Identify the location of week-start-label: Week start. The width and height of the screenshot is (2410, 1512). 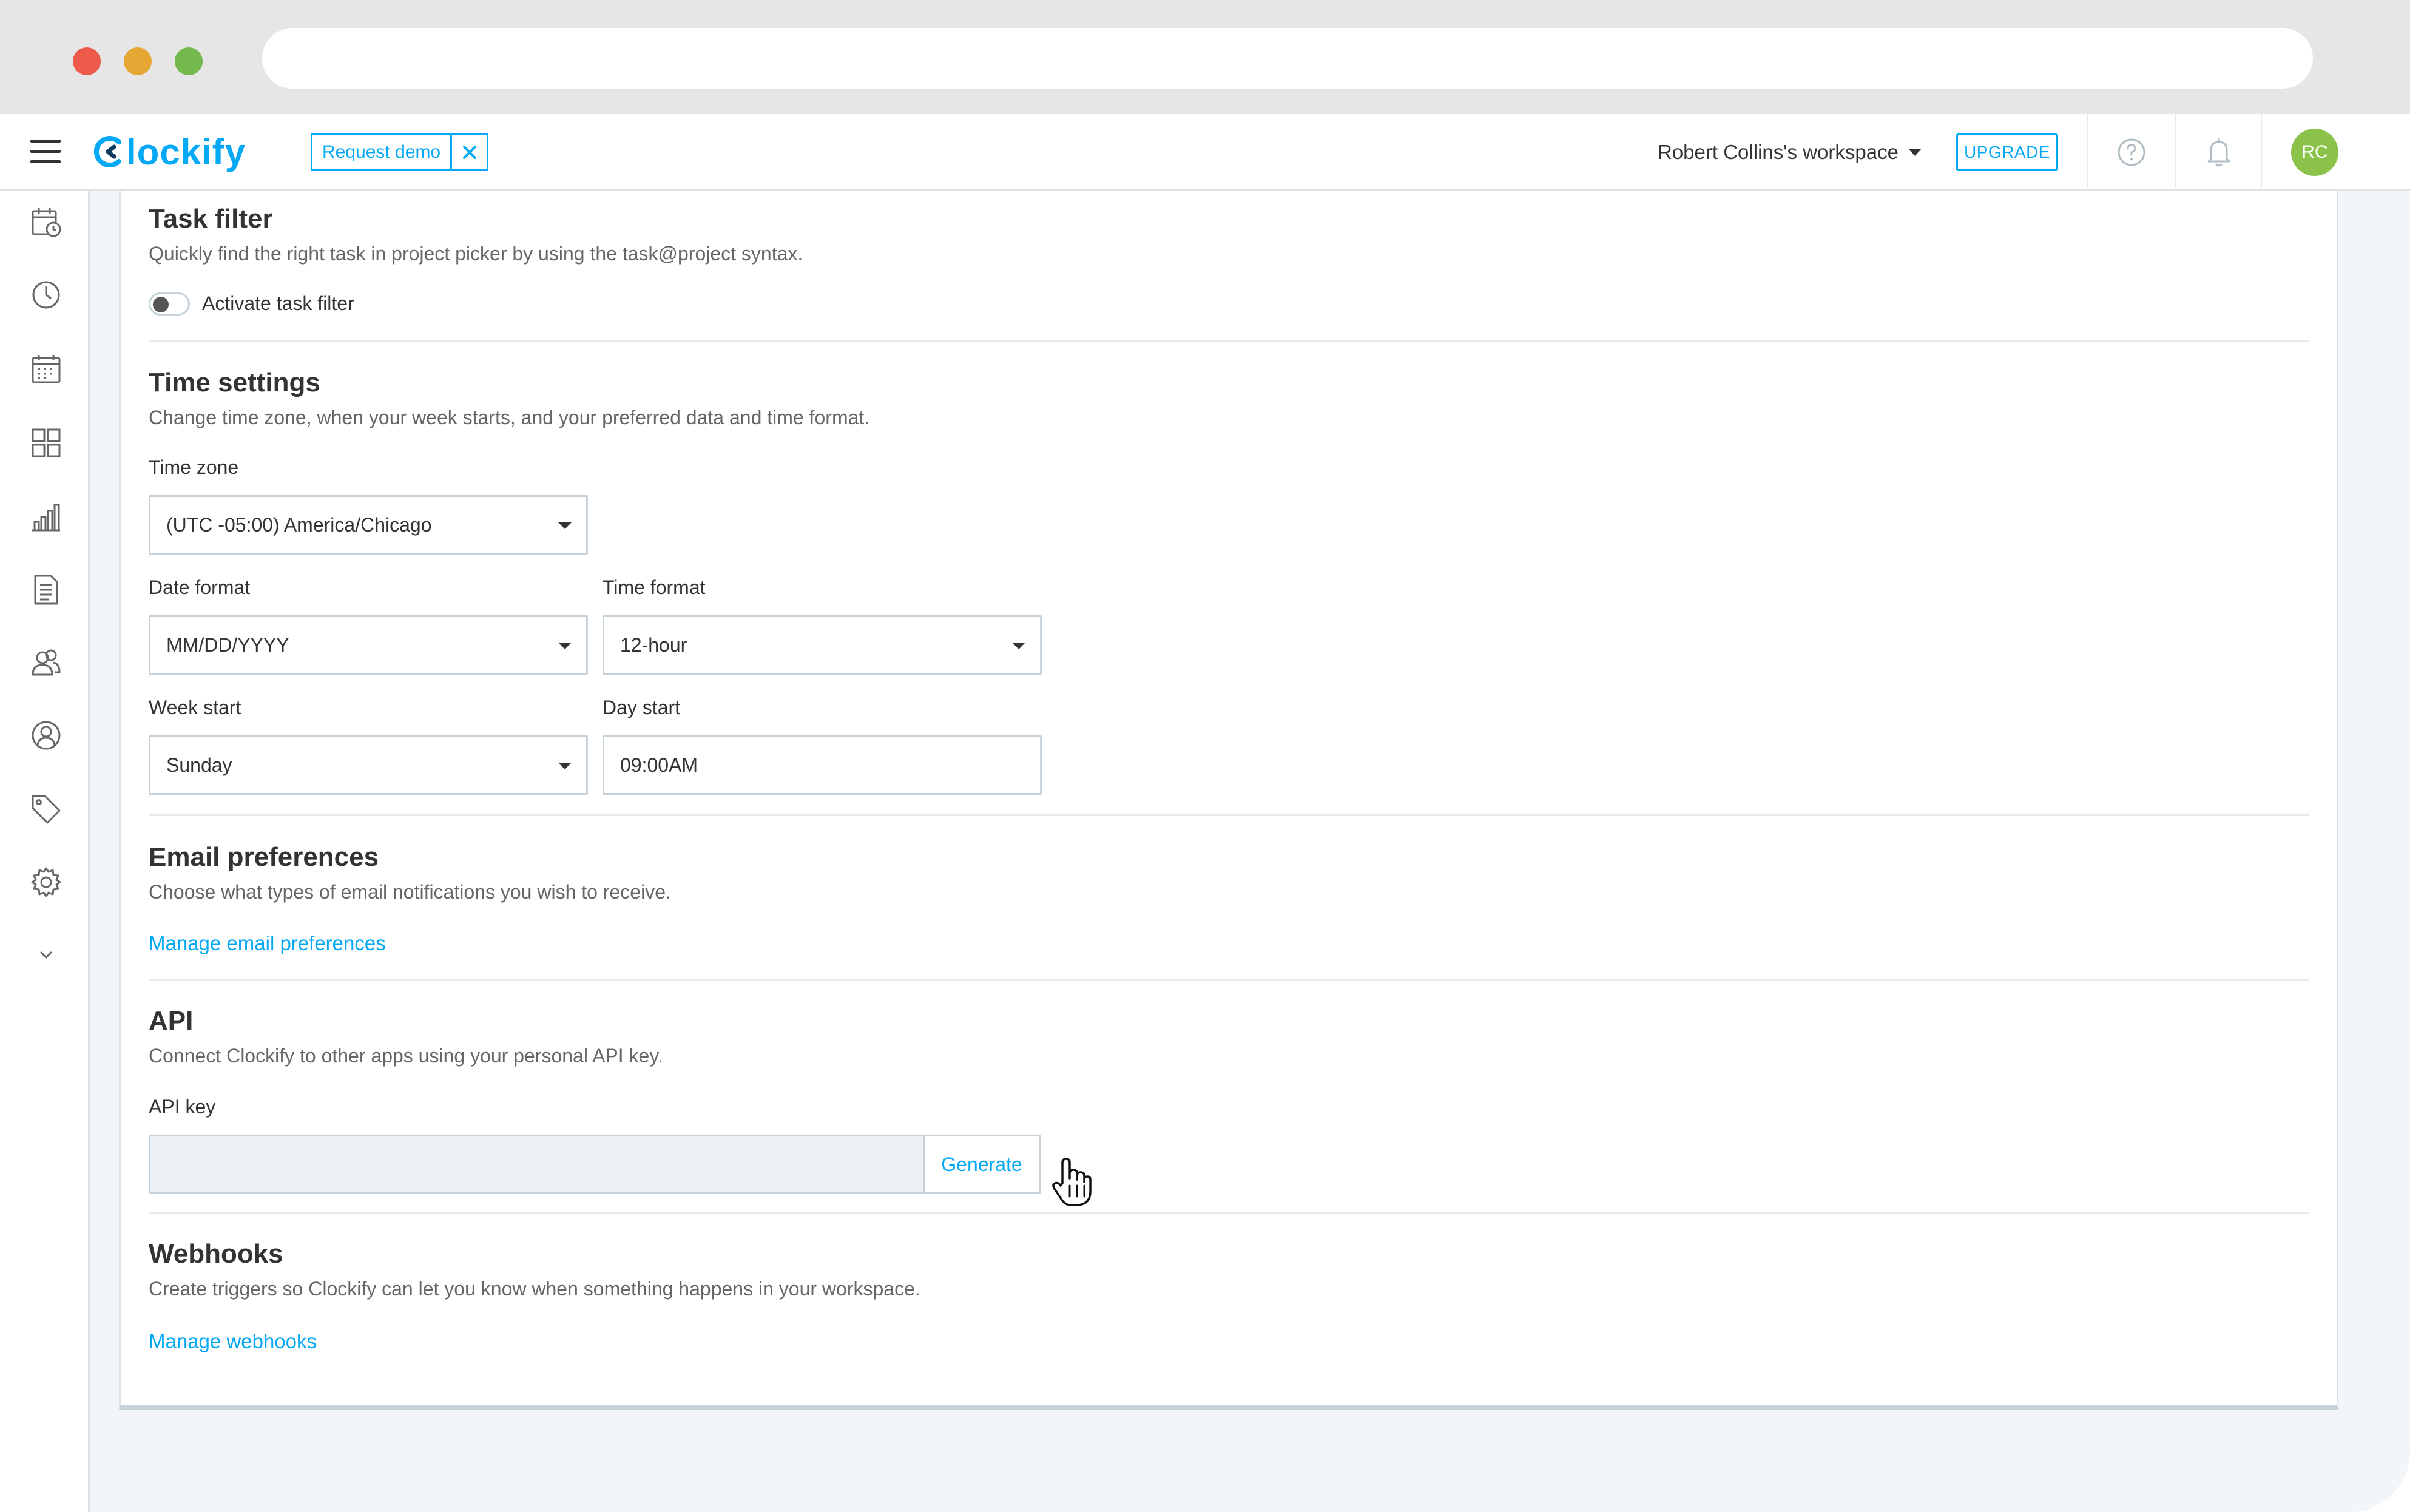
(195, 707).